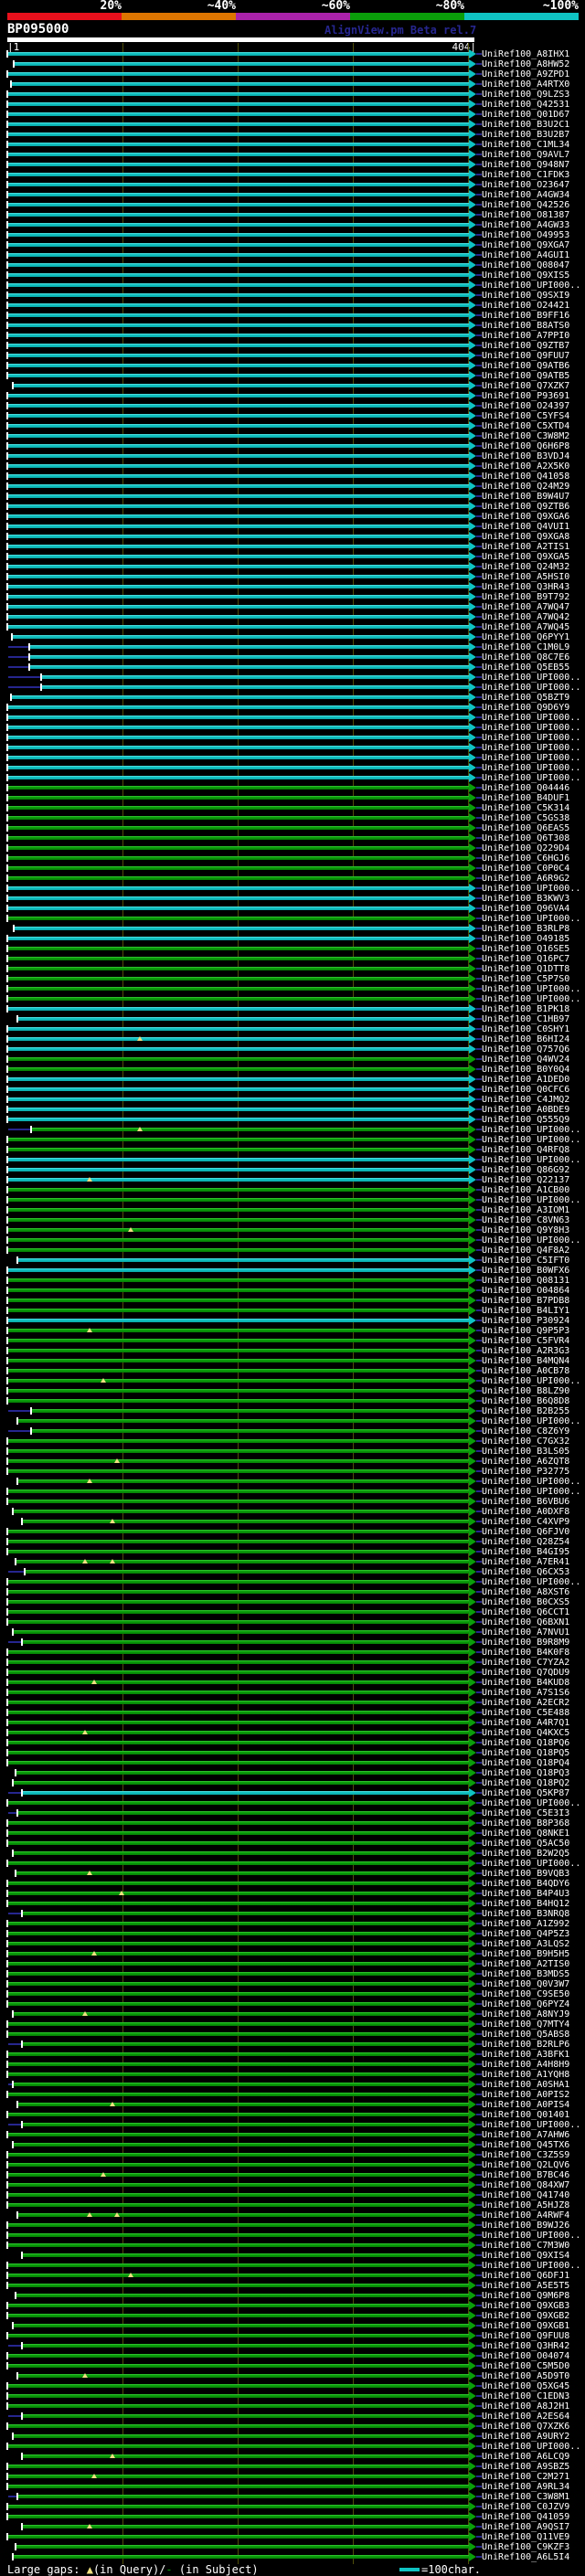 The width and height of the screenshot is (585, 2576). What do you see at coordinates (525, 1994) in the screenshot?
I see `hit-label: UniRef100_C9SE50` at bounding box center [525, 1994].